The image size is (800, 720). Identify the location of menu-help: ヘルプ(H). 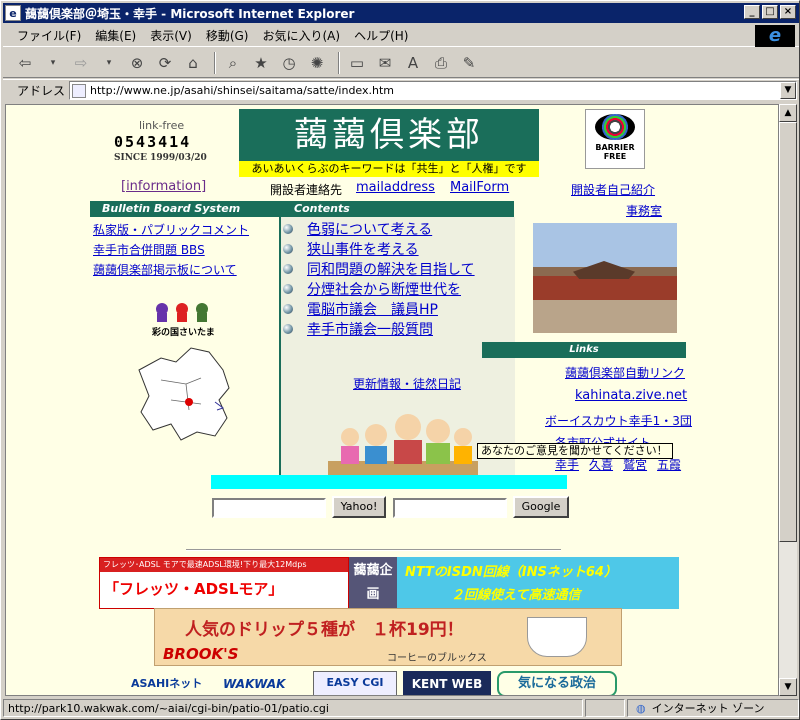
(381, 35).